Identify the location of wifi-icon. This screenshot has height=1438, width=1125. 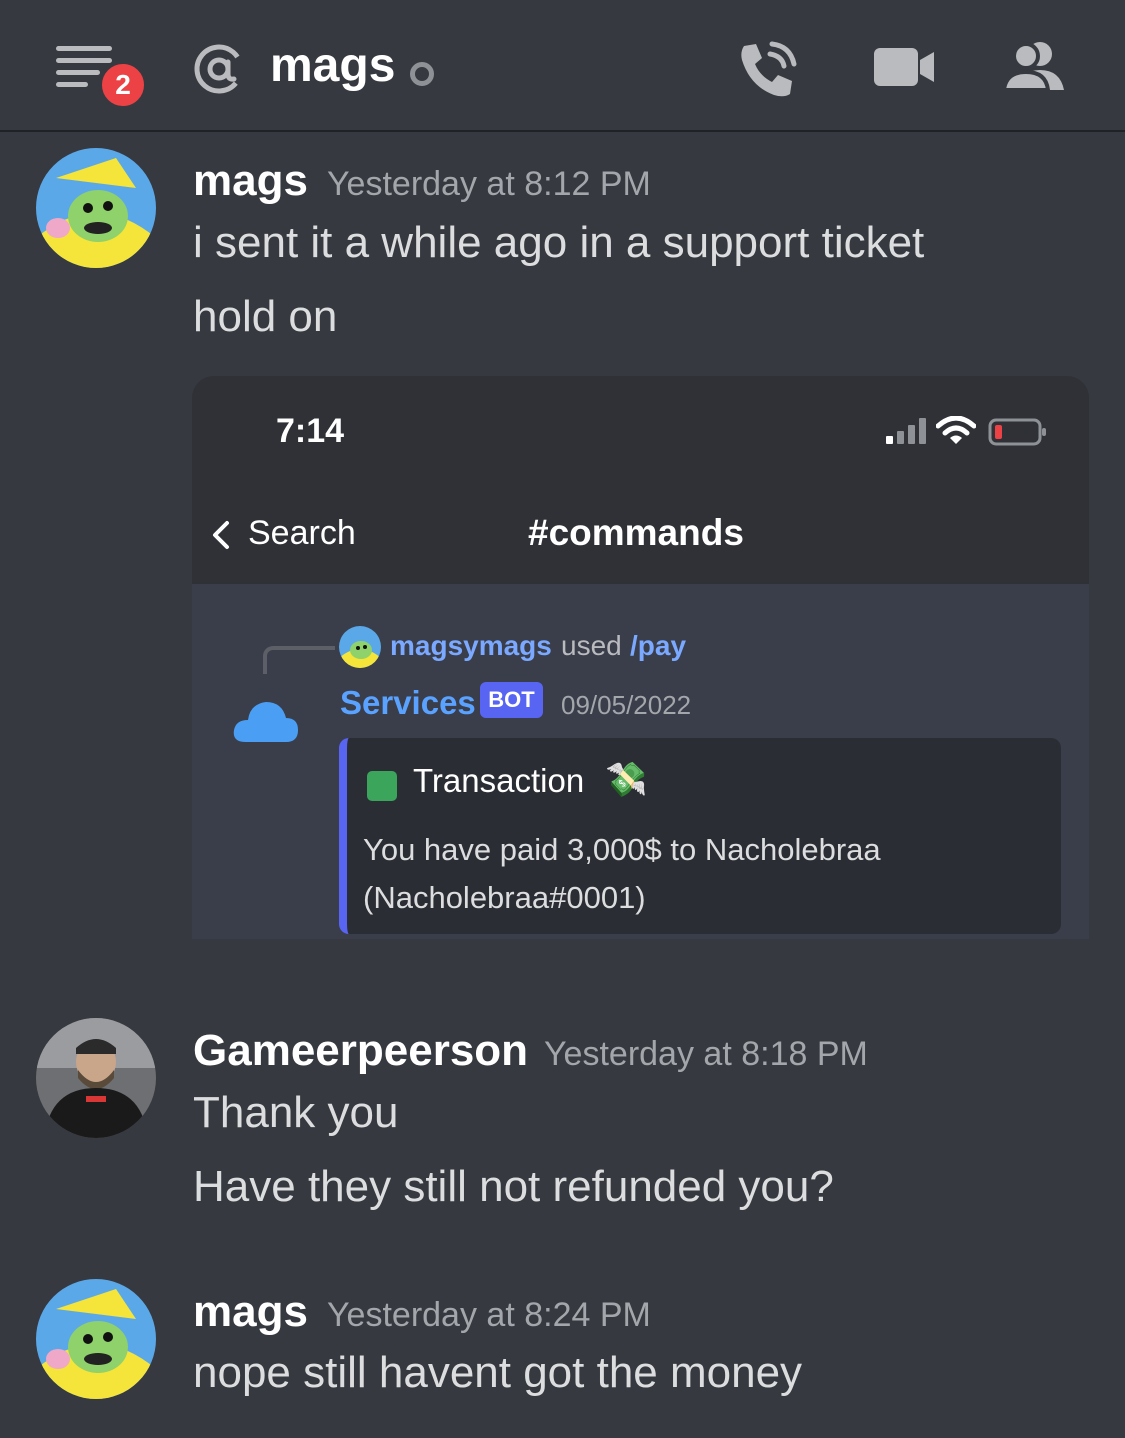
(956, 430).